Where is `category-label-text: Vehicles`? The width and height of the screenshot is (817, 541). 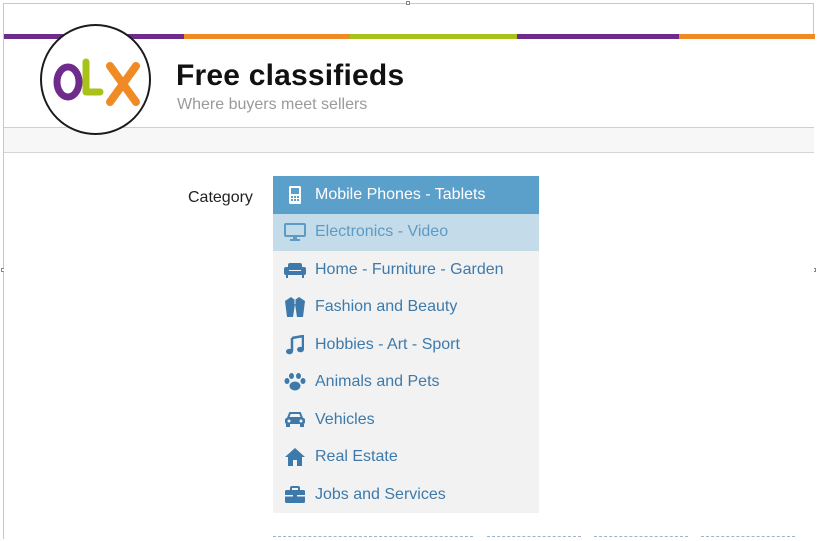 category-label-text: Vehicles is located at coordinates (345, 419).